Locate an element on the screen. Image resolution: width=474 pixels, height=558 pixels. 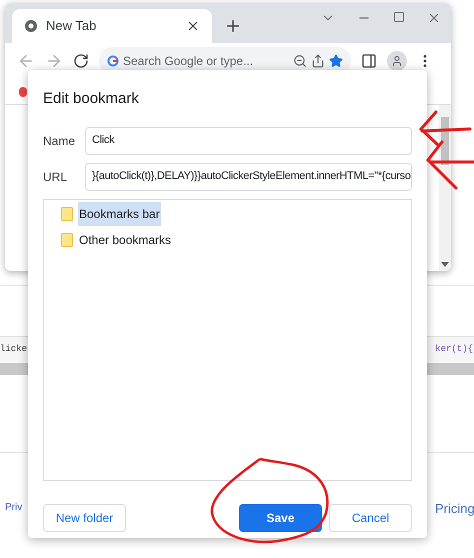
code-text: ker(t){ is located at coordinates (454, 349).